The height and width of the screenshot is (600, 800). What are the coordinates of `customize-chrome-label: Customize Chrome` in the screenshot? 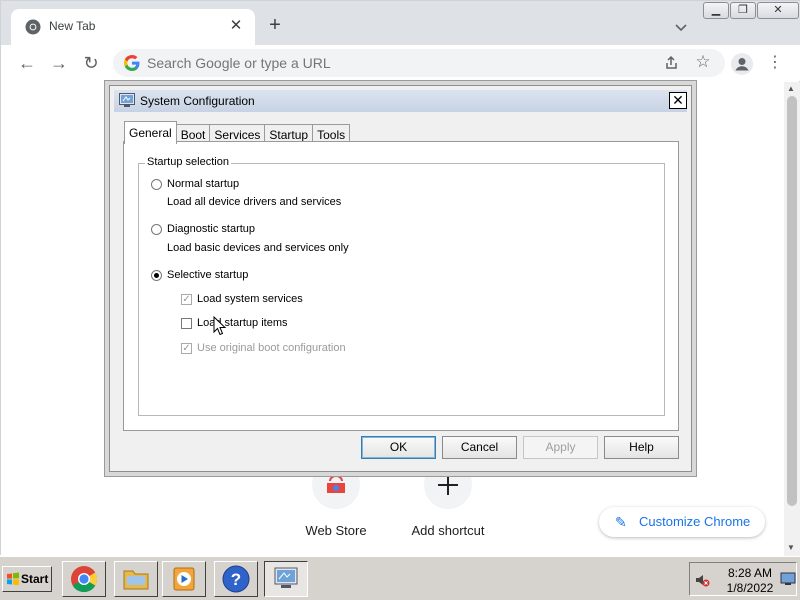 It's located at (695, 521).